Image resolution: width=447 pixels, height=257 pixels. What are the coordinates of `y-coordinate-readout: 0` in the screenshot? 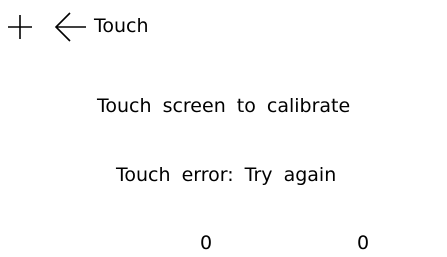 It's located at (363, 243).